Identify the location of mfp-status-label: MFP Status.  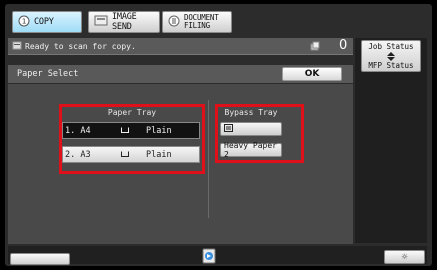
(391, 65).